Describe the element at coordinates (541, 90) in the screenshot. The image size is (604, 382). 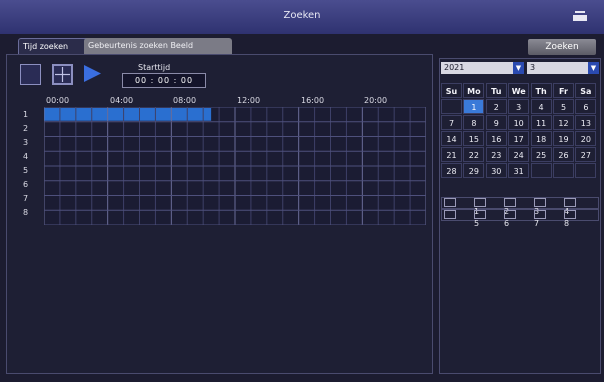
I see `weekday-header: Th` at that location.